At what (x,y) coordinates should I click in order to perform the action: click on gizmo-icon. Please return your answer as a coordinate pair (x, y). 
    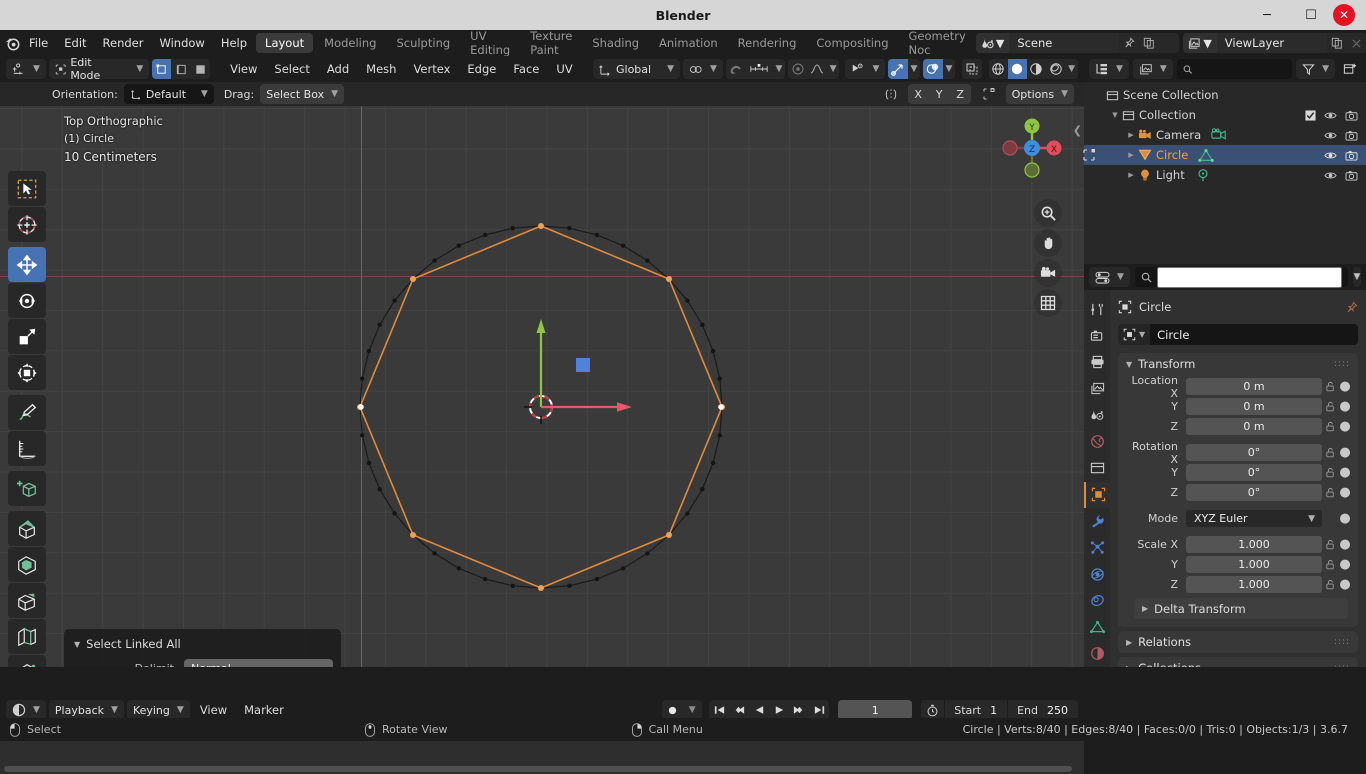
    Looking at the image, I should click on (897, 69).